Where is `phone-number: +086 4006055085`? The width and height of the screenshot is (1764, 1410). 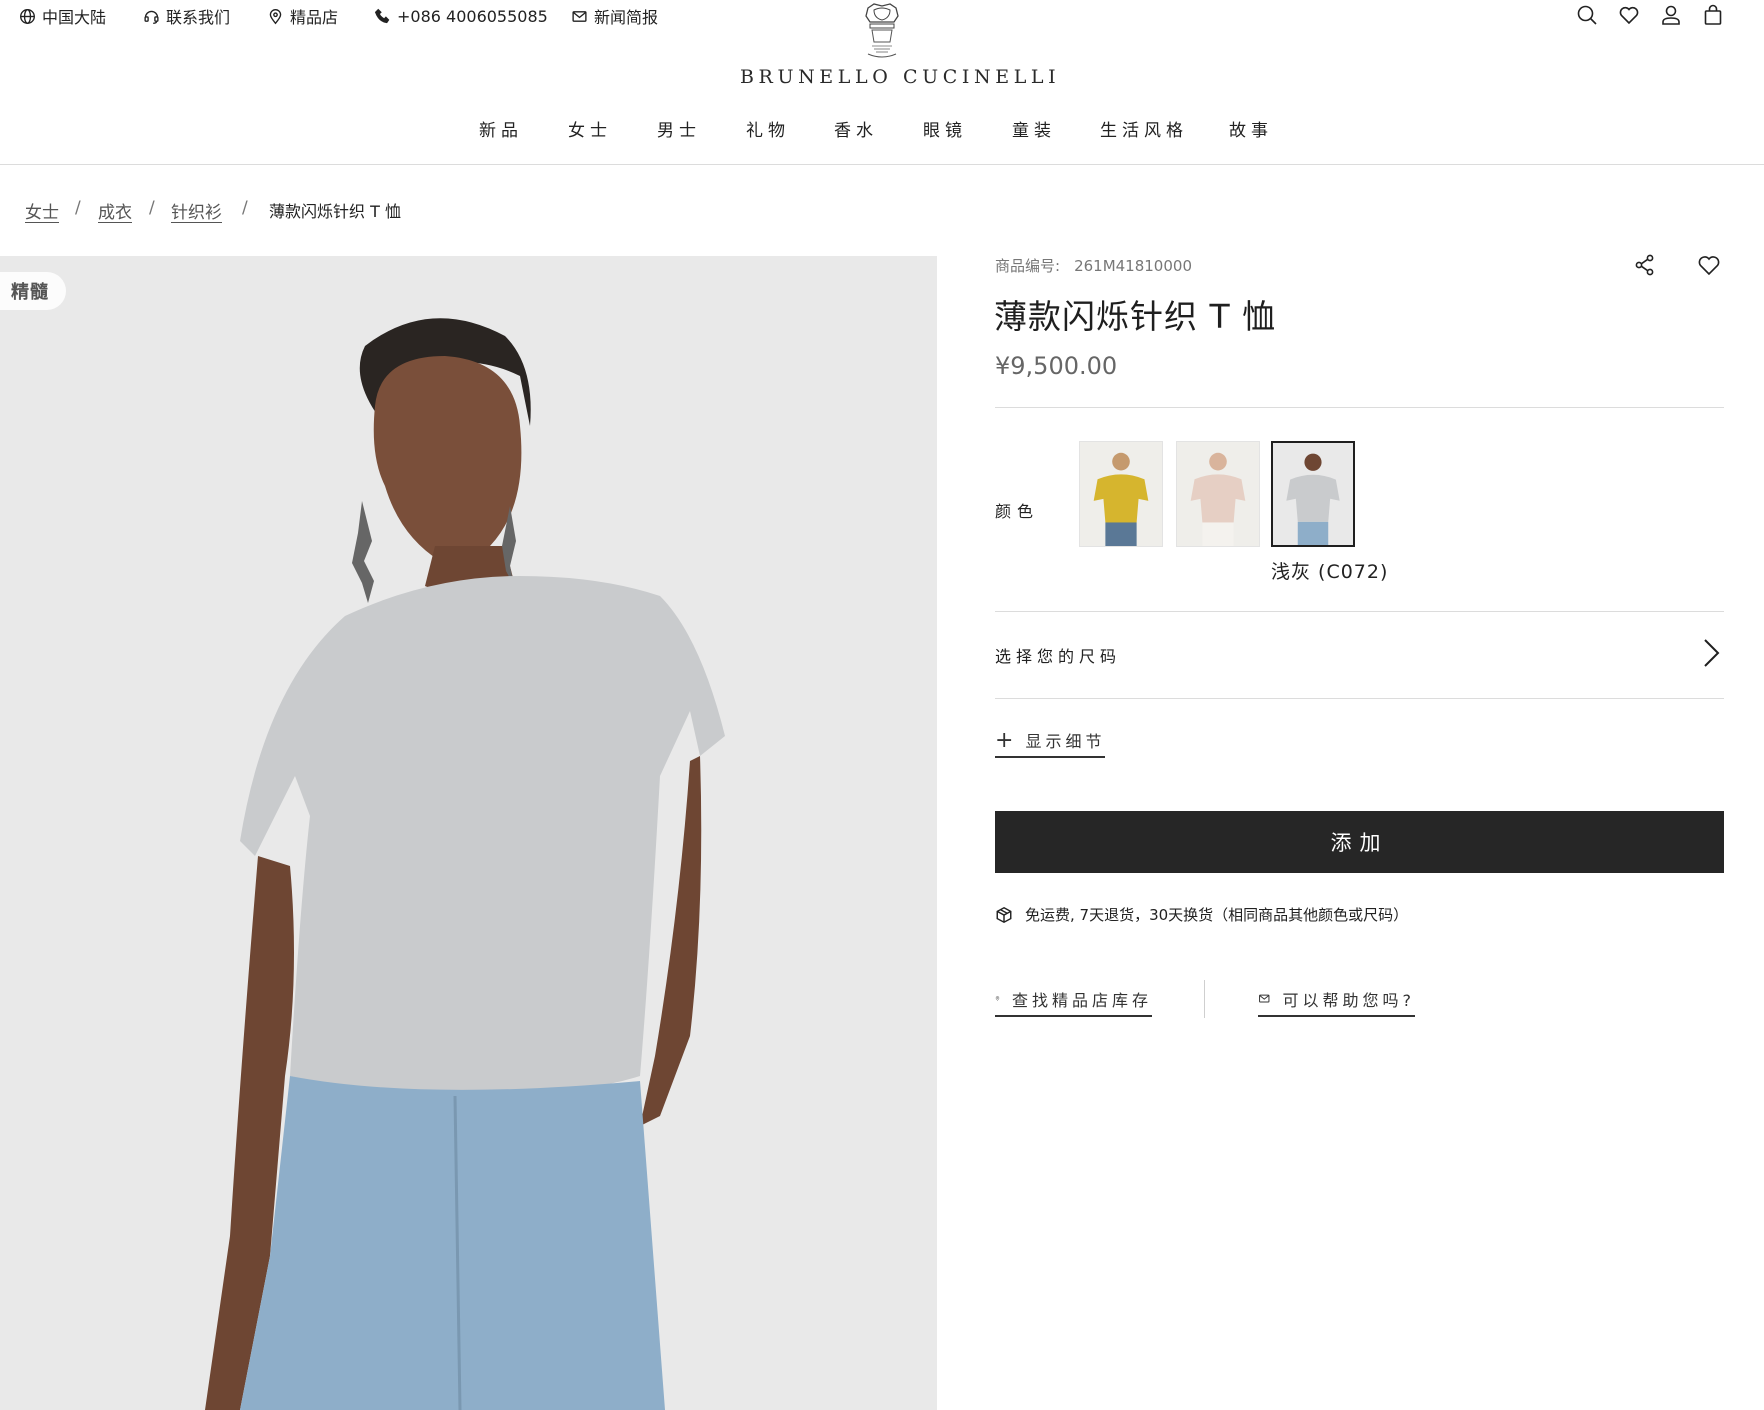
phone-number: +086 4006055085 is located at coordinates (472, 16).